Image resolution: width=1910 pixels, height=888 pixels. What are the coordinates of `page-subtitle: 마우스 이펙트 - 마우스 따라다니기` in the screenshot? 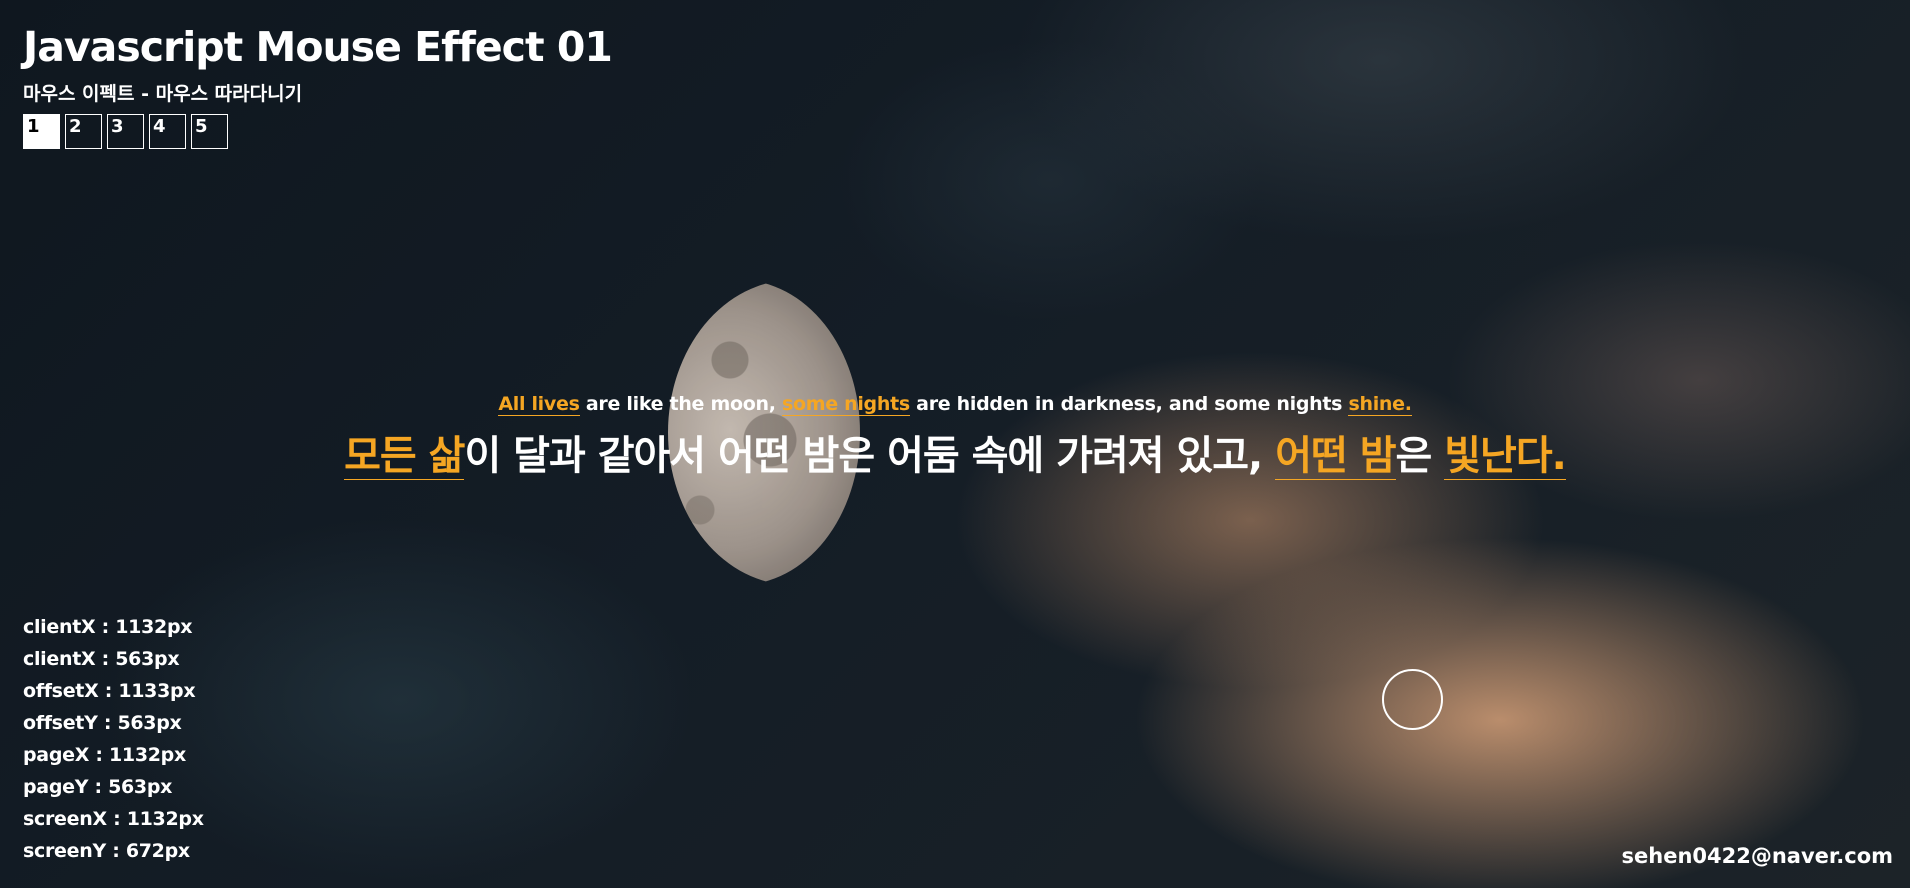 It's located at (163, 94).